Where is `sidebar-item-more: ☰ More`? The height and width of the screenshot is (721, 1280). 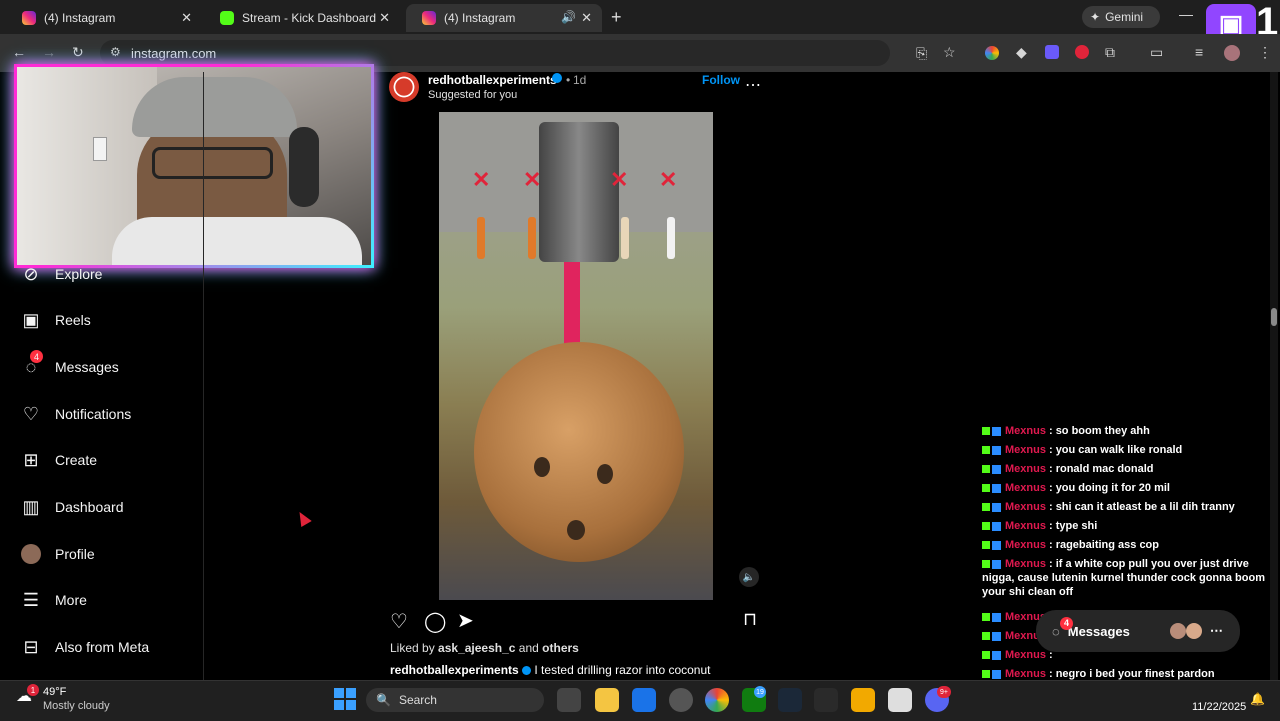
sidebar-item-more: ☰ More is located at coordinates (53, 600).